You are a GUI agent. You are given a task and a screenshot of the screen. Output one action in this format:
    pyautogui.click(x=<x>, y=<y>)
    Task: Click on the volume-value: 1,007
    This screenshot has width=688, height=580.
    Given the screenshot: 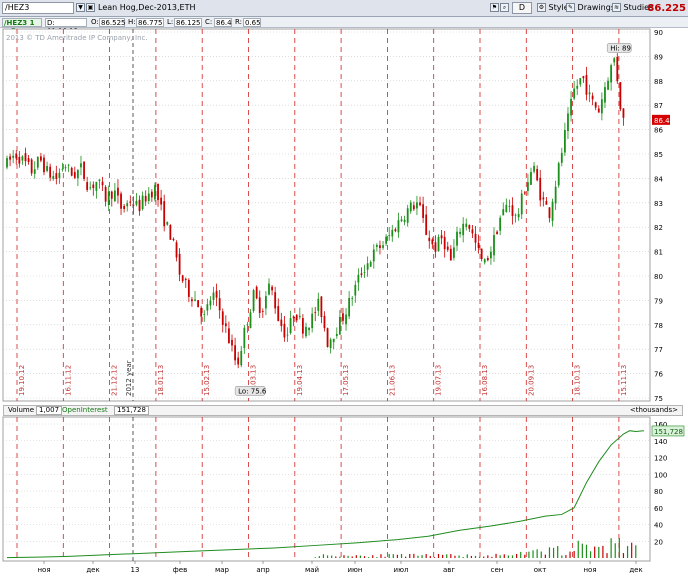 What is the action you would take?
    pyautogui.click(x=49, y=410)
    